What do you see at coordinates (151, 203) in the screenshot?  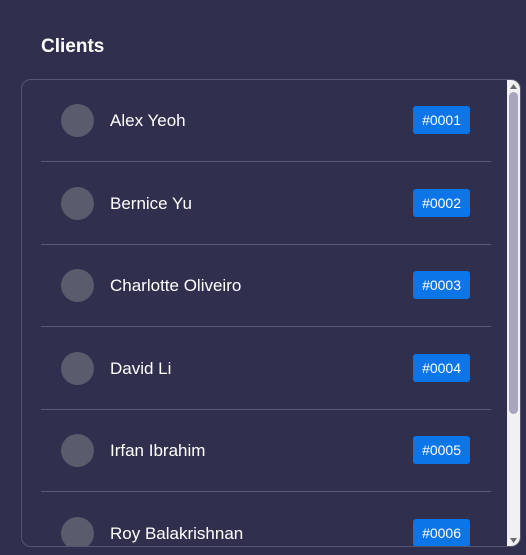 I see `client-name: Bernice Yu` at bounding box center [151, 203].